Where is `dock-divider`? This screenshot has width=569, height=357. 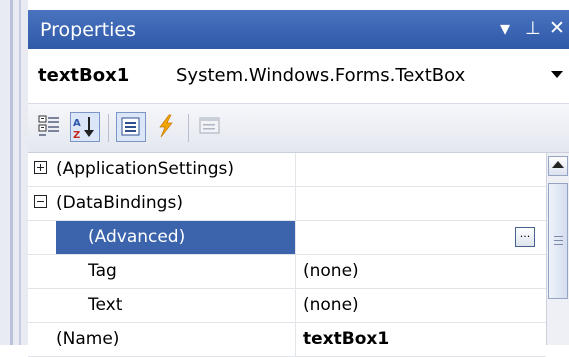
dock-divider is located at coordinates (11, 172).